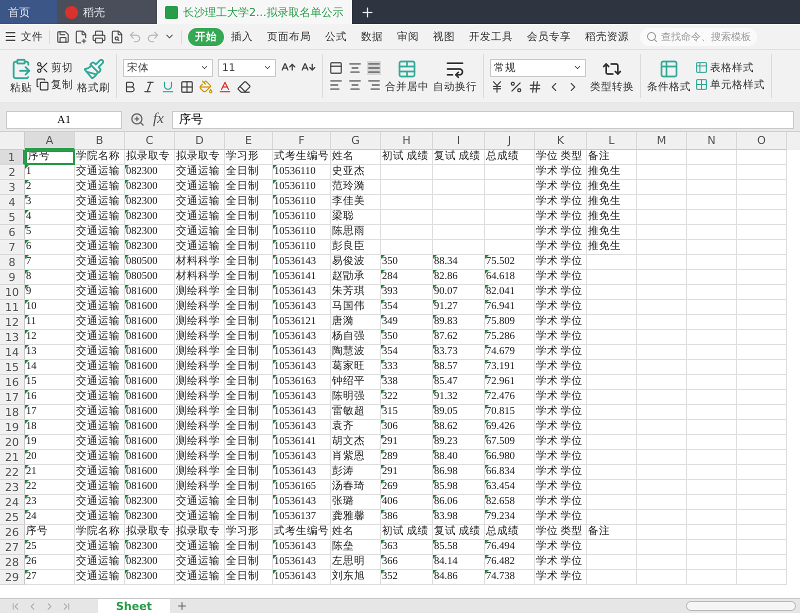 This screenshot has height=613, width=800. Describe the element at coordinates (107, 12) in the screenshot. I see `document-tab: 稻壳` at that location.